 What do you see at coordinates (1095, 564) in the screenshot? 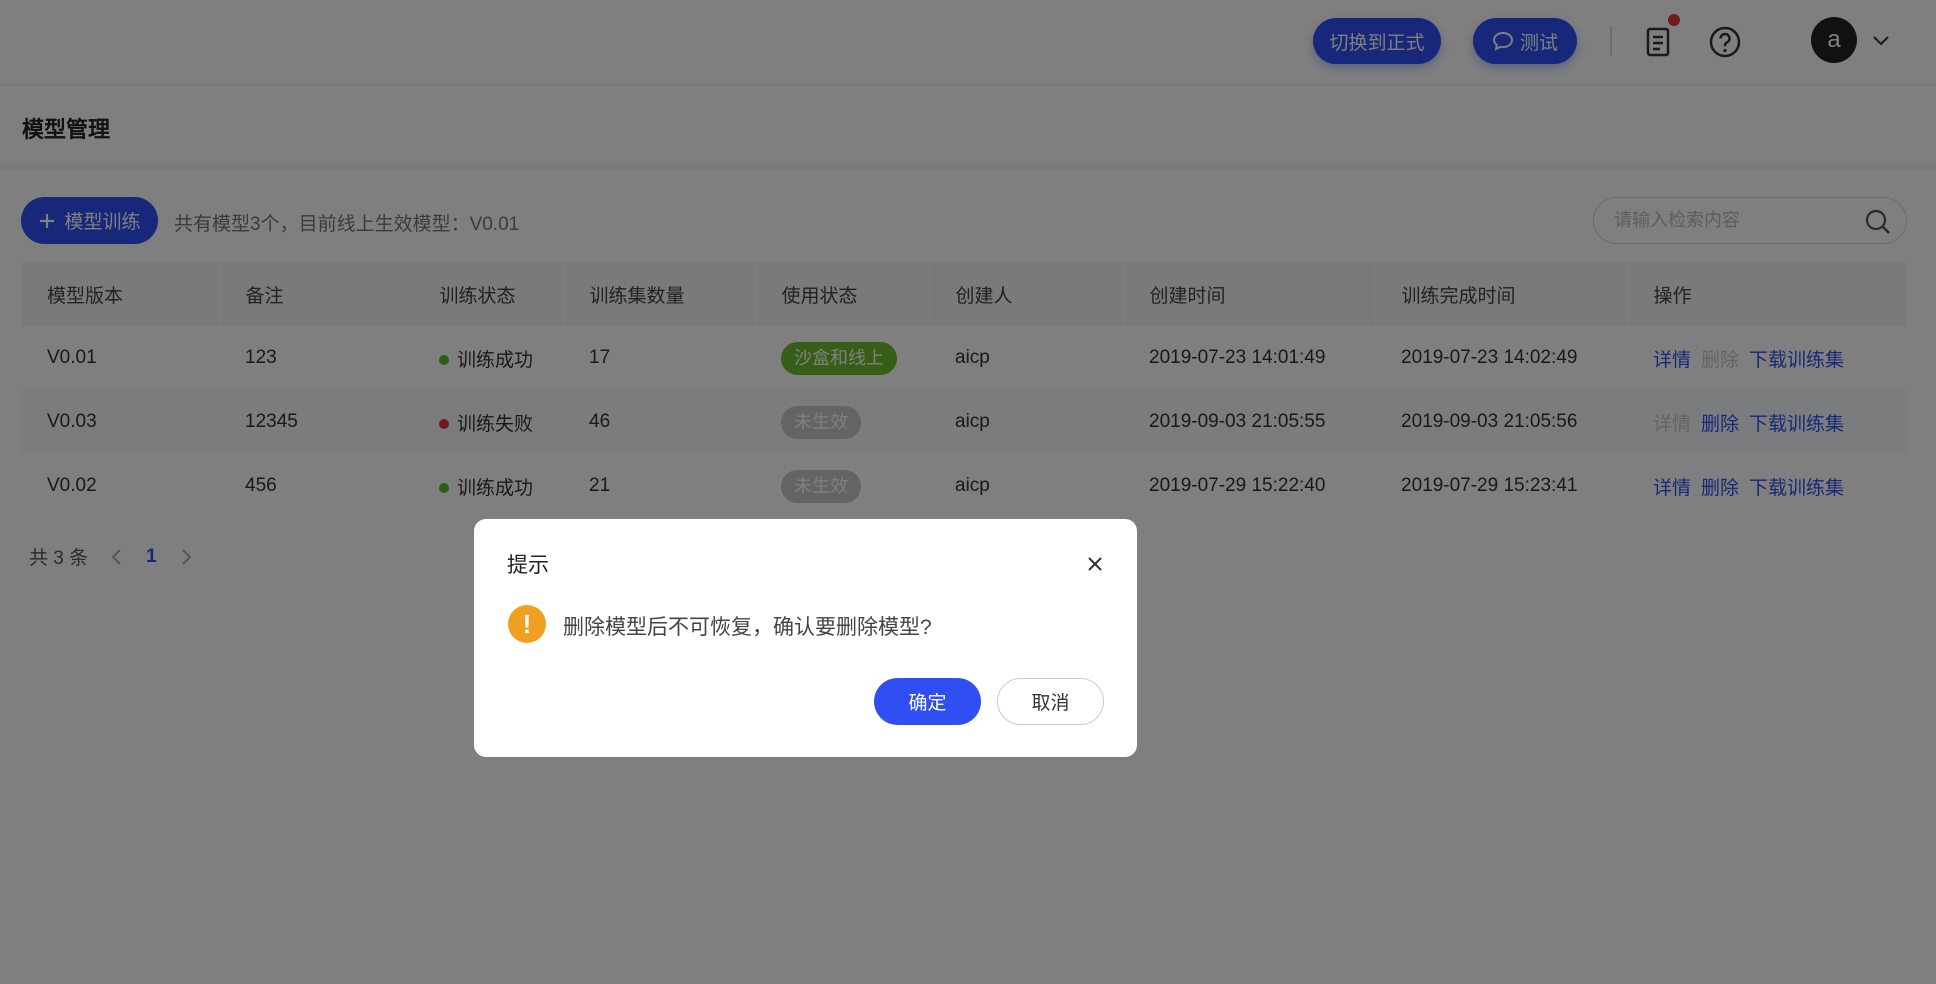
I see `close-icon` at bounding box center [1095, 564].